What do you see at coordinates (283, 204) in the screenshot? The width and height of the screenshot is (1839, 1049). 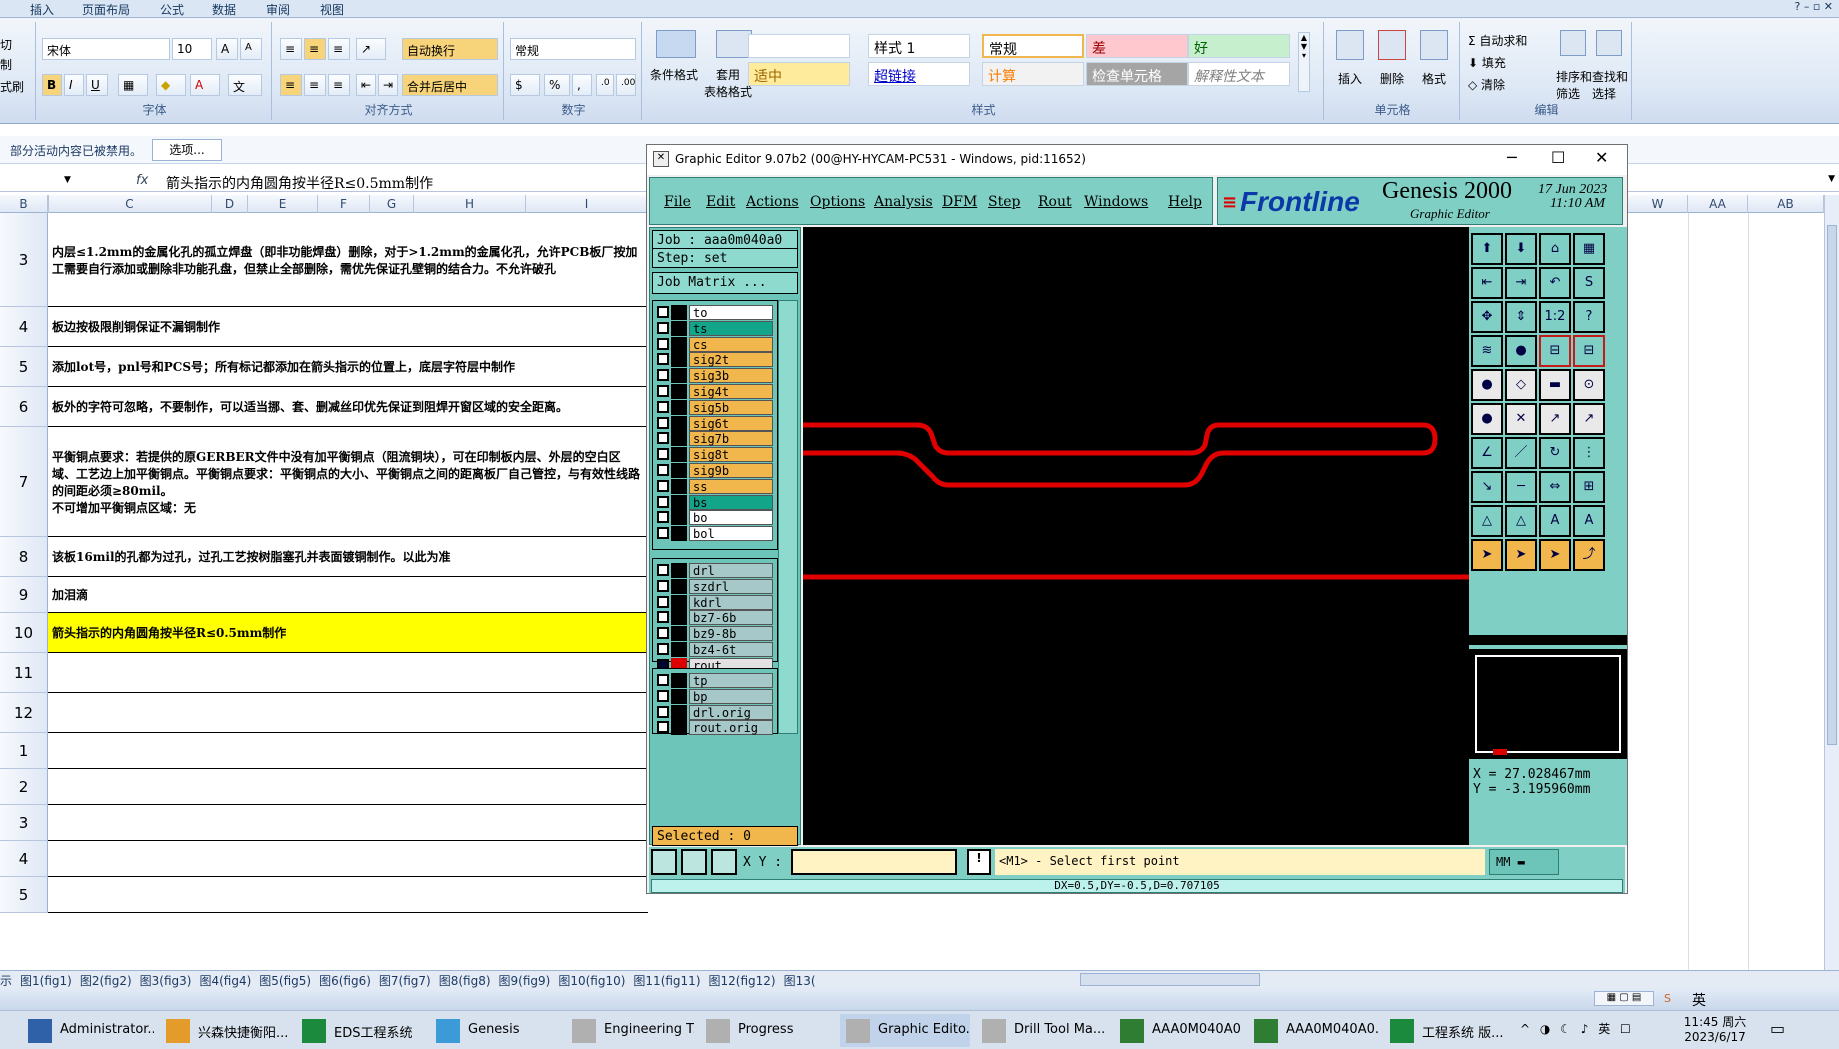 I see `col-e: E` at bounding box center [283, 204].